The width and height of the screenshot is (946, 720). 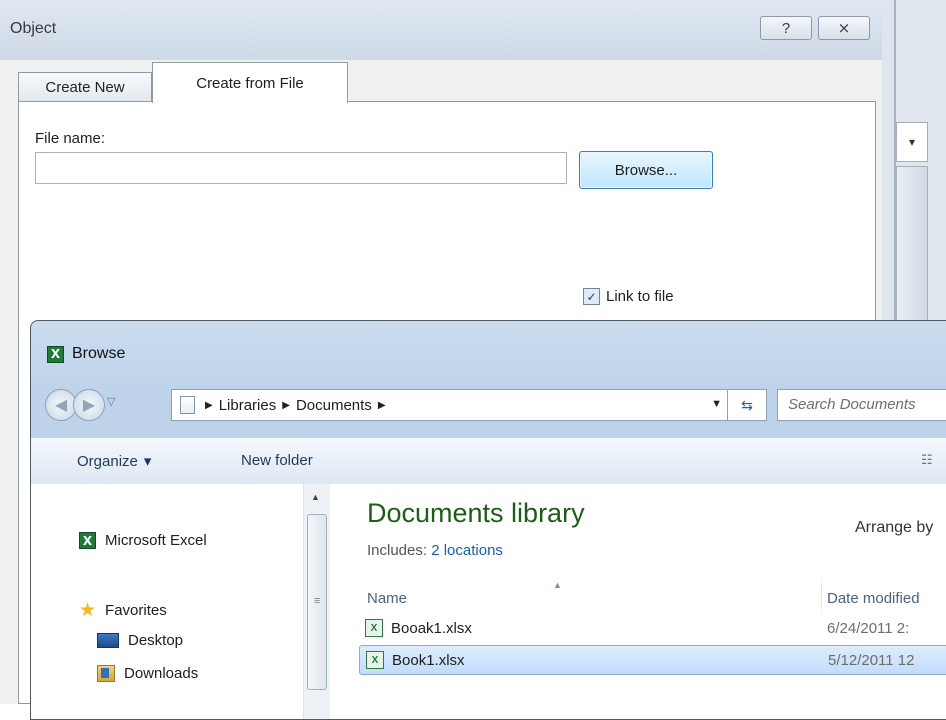 I want to click on nav-item-label: Desktop, so click(x=156, y=640).